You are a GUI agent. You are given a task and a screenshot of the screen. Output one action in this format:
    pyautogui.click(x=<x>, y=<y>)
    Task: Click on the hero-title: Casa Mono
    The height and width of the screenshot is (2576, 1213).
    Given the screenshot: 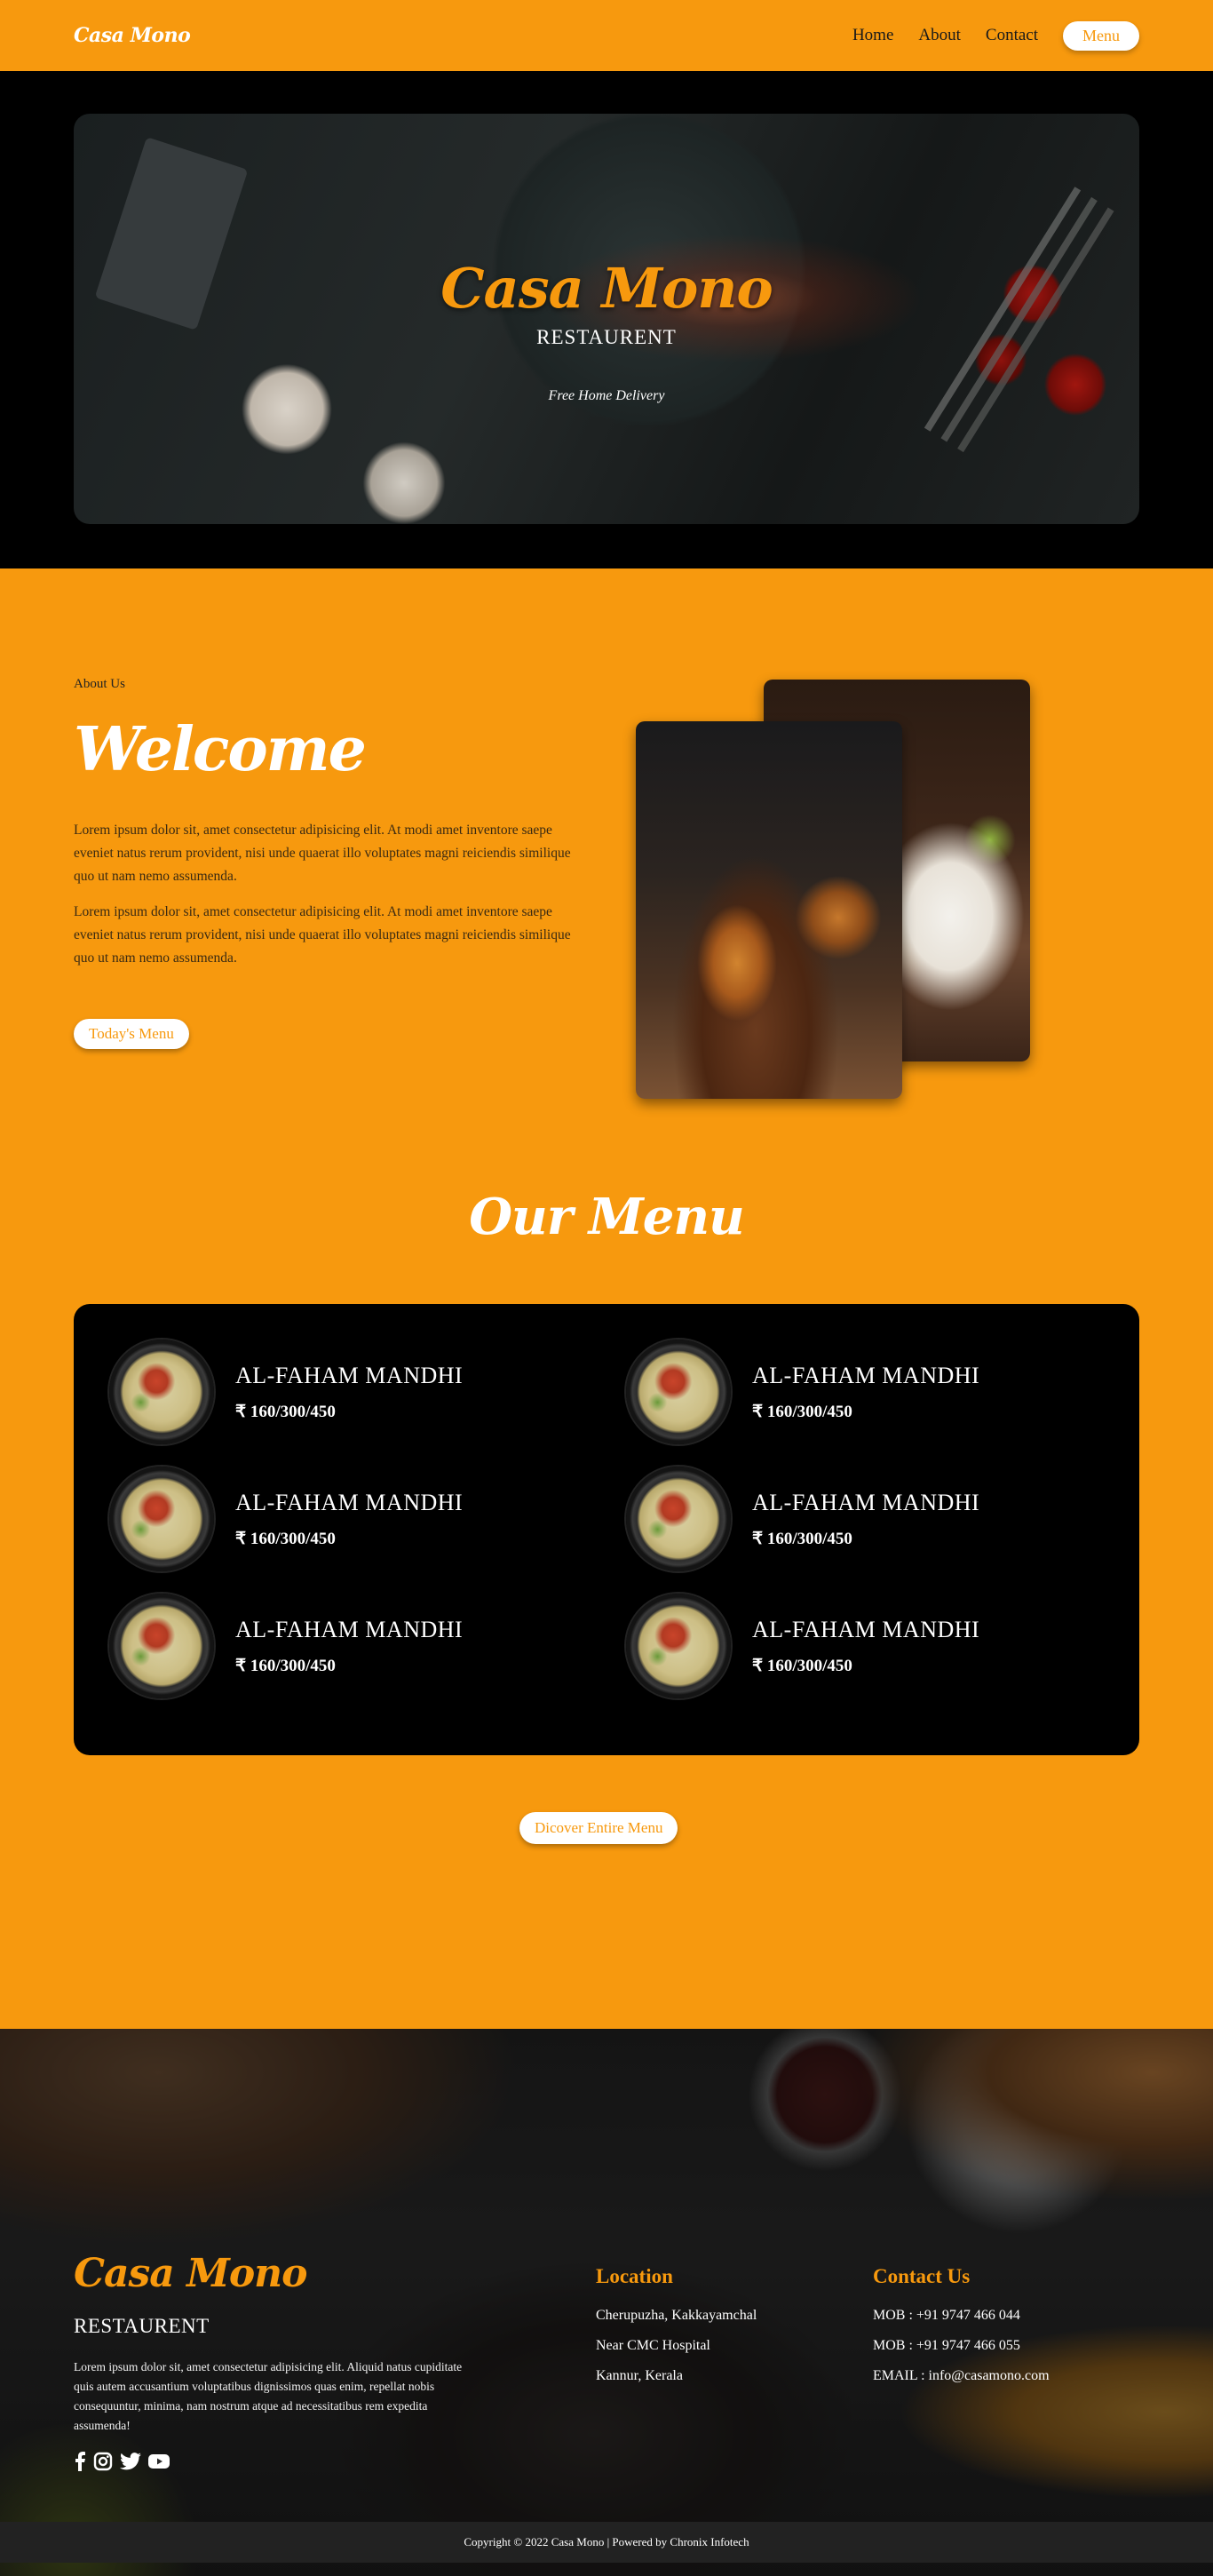 What is the action you would take?
    pyautogui.click(x=606, y=288)
    